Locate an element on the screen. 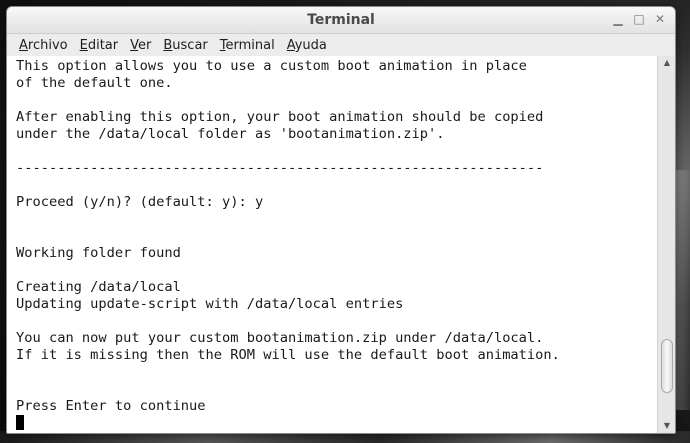 The height and width of the screenshot is (443, 690). window-title: Terminal is located at coordinates (341, 20).